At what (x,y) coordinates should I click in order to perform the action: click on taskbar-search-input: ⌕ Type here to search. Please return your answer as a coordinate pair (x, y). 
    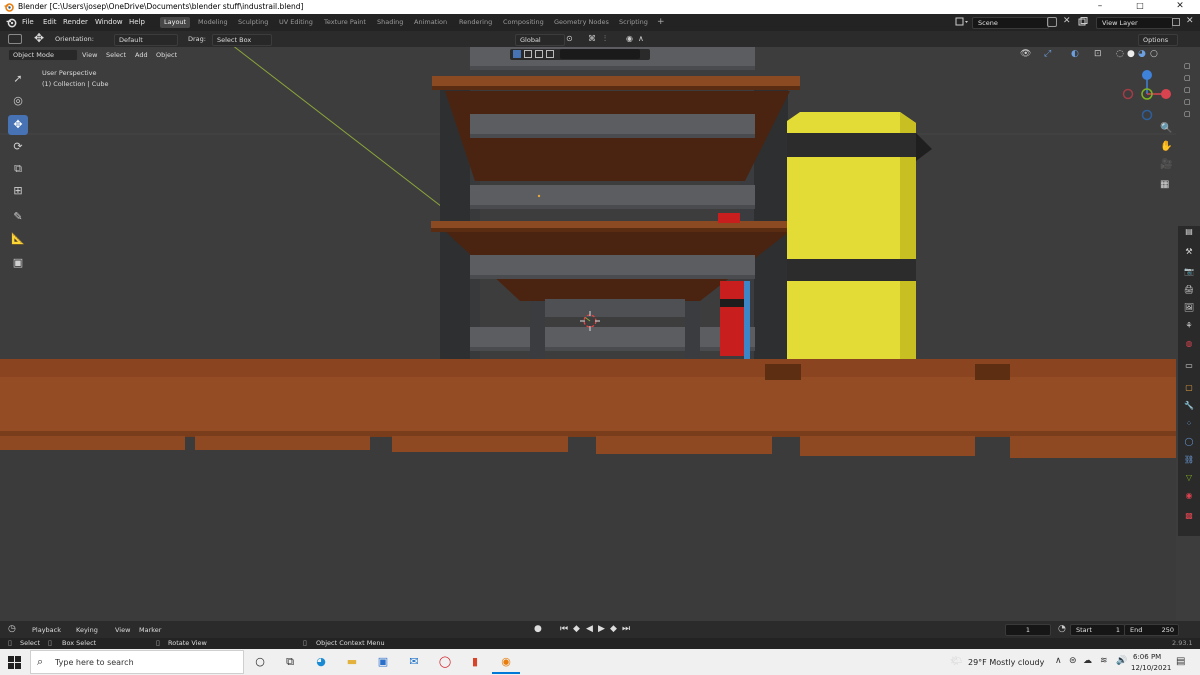
    Looking at the image, I should click on (137, 662).